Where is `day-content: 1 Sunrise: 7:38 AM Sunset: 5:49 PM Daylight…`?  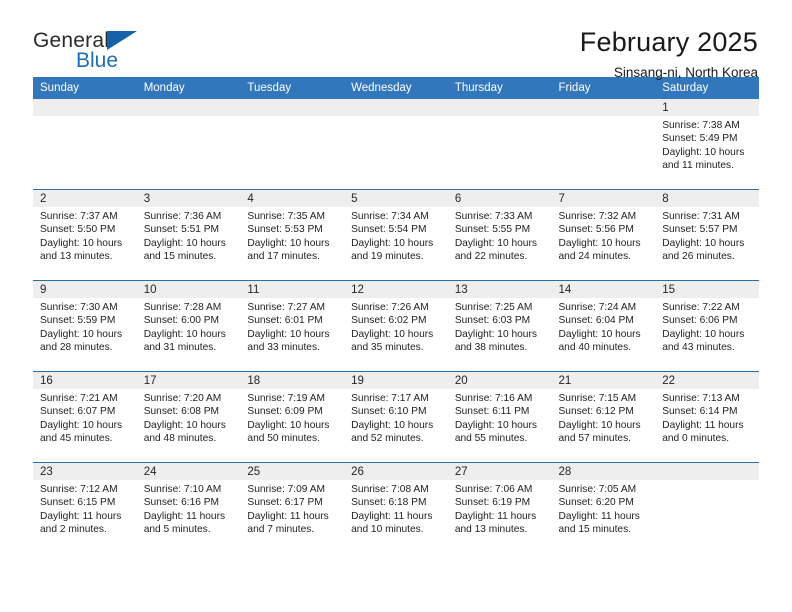 day-content: 1 Sunrise: 7:38 AM Sunset: 5:49 PM Daylight… is located at coordinates (707, 144).